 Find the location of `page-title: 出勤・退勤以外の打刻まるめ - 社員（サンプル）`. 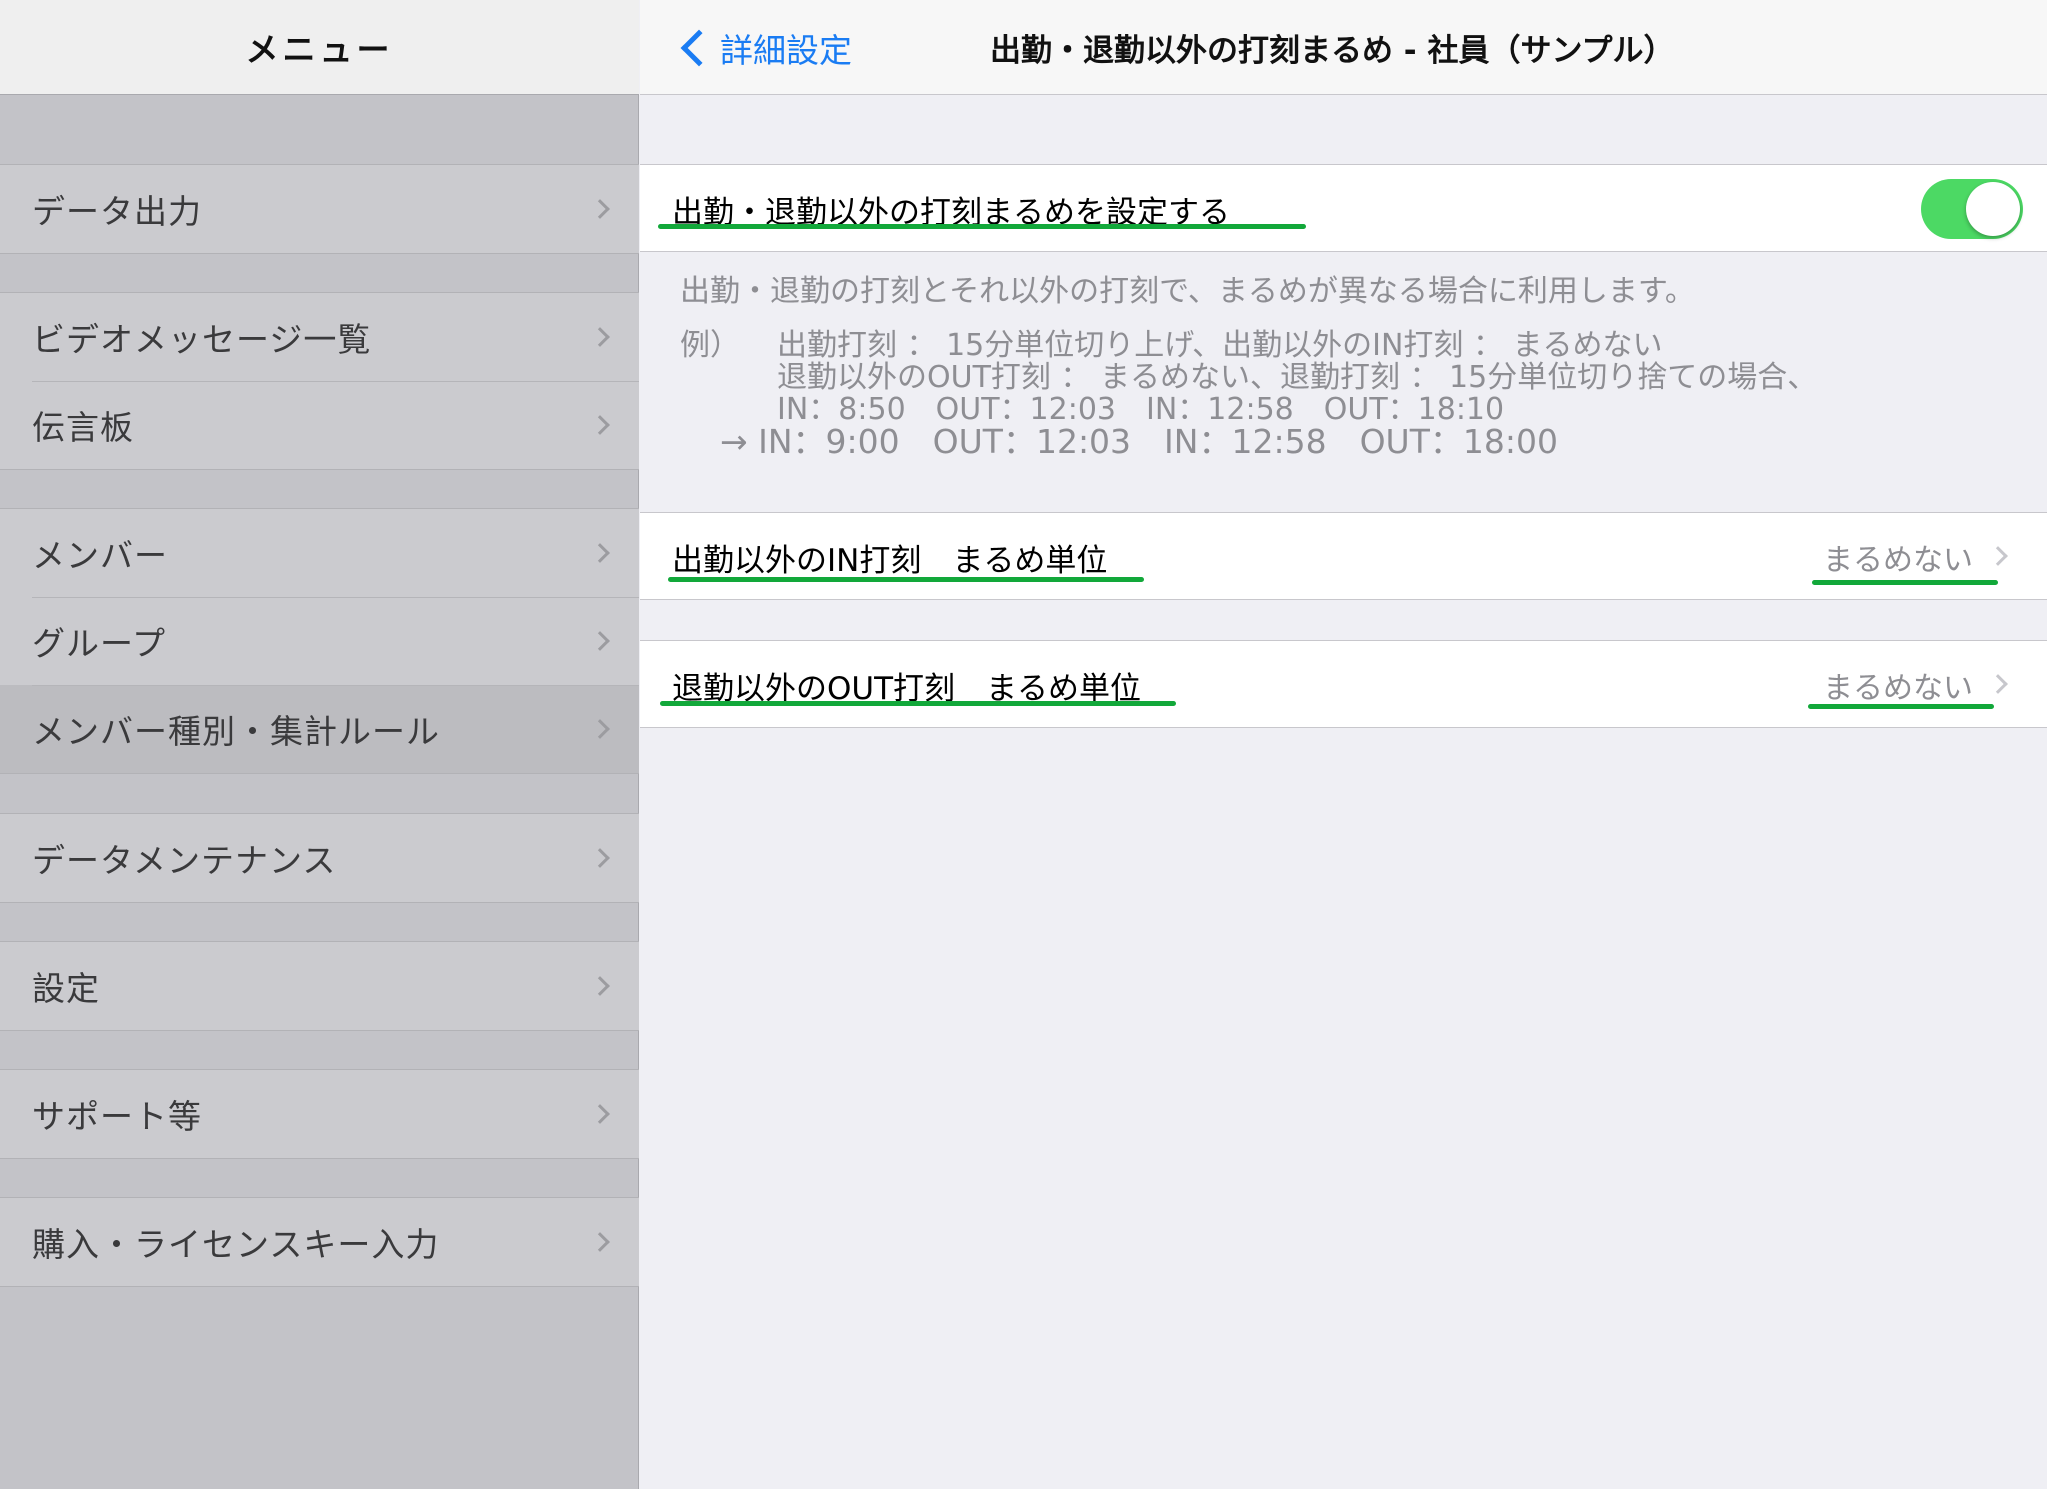

page-title: 出勤・退勤以外の打刻まるめ - 社員（サンプル） is located at coordinates (1332, 51).